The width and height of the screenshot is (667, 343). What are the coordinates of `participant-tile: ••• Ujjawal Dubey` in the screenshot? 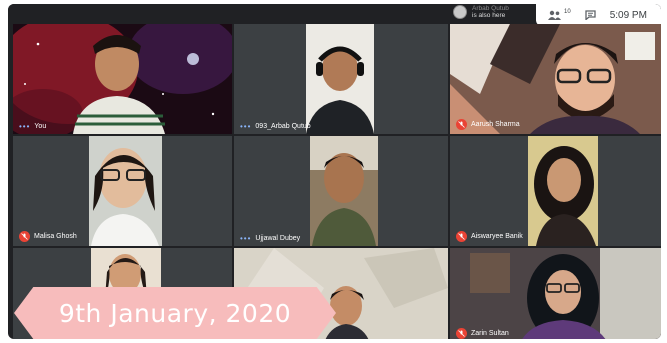 It's located at (341, 191).